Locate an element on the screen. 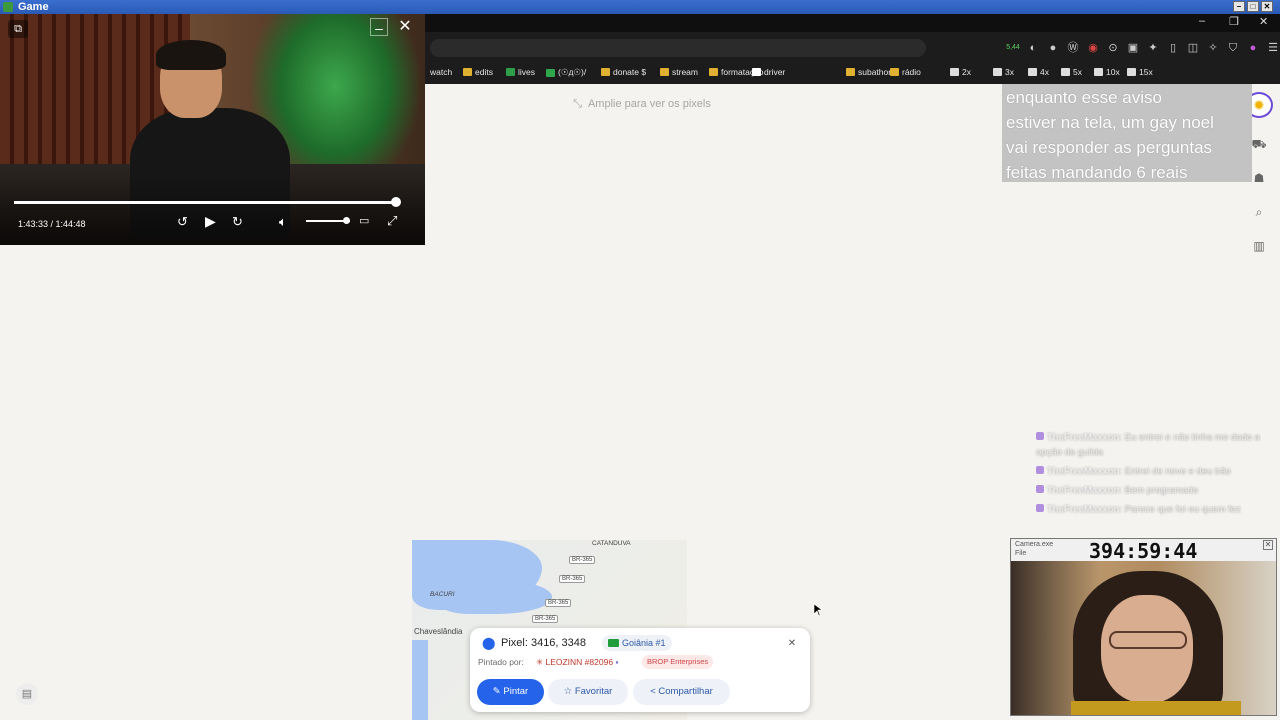 This screenshot has width=1280, height=720. brazil-flag-icon is located at coordinates (613, 643).